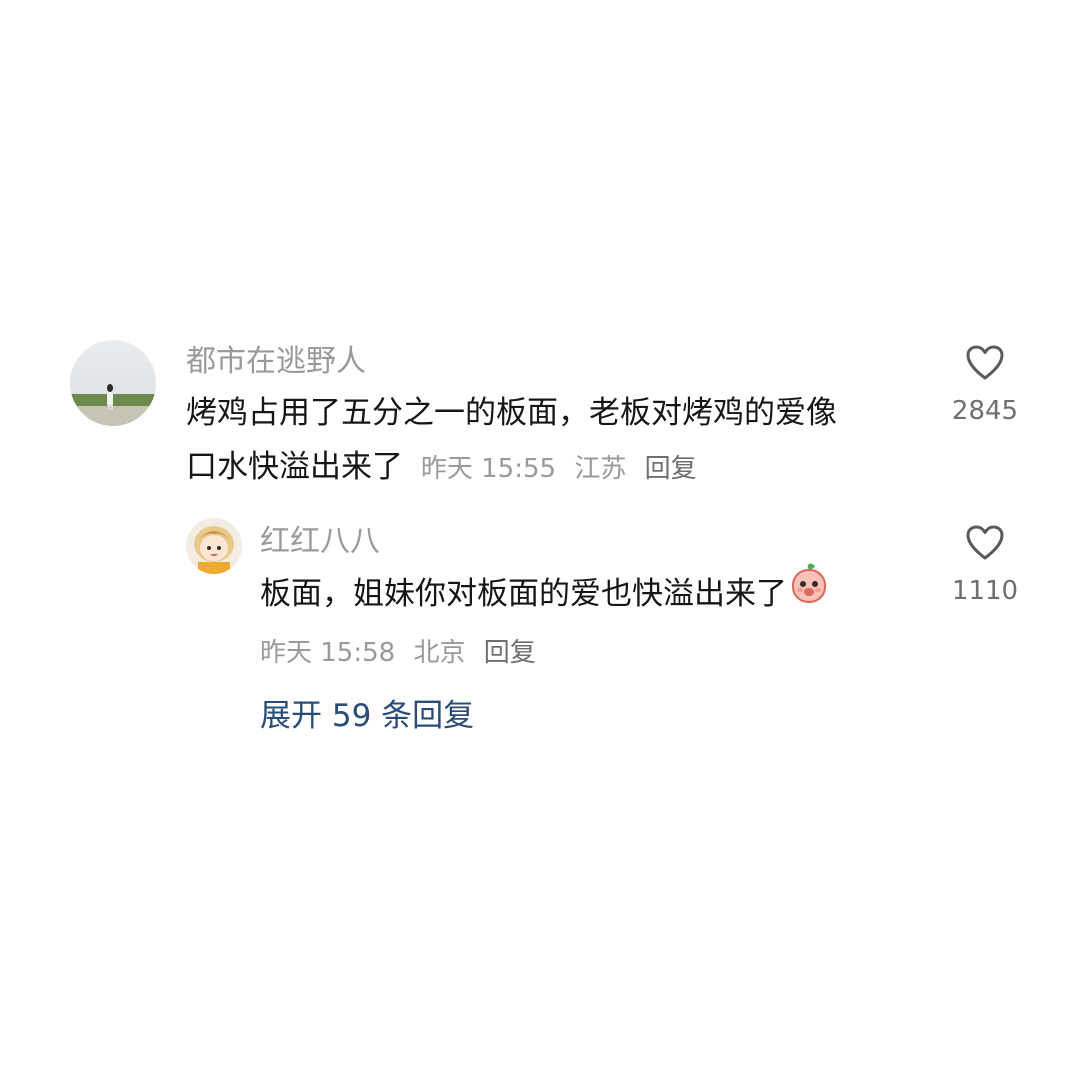 This screenshot has width=1080, height=1080. I want to click on avatar-commenter, so click(113, 383).